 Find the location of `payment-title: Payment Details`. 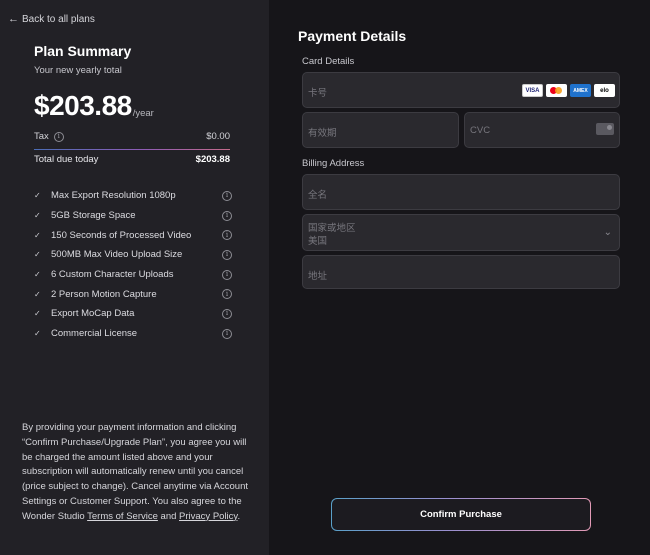

payment-title: Payment Details is located at coordinates (352, 36).